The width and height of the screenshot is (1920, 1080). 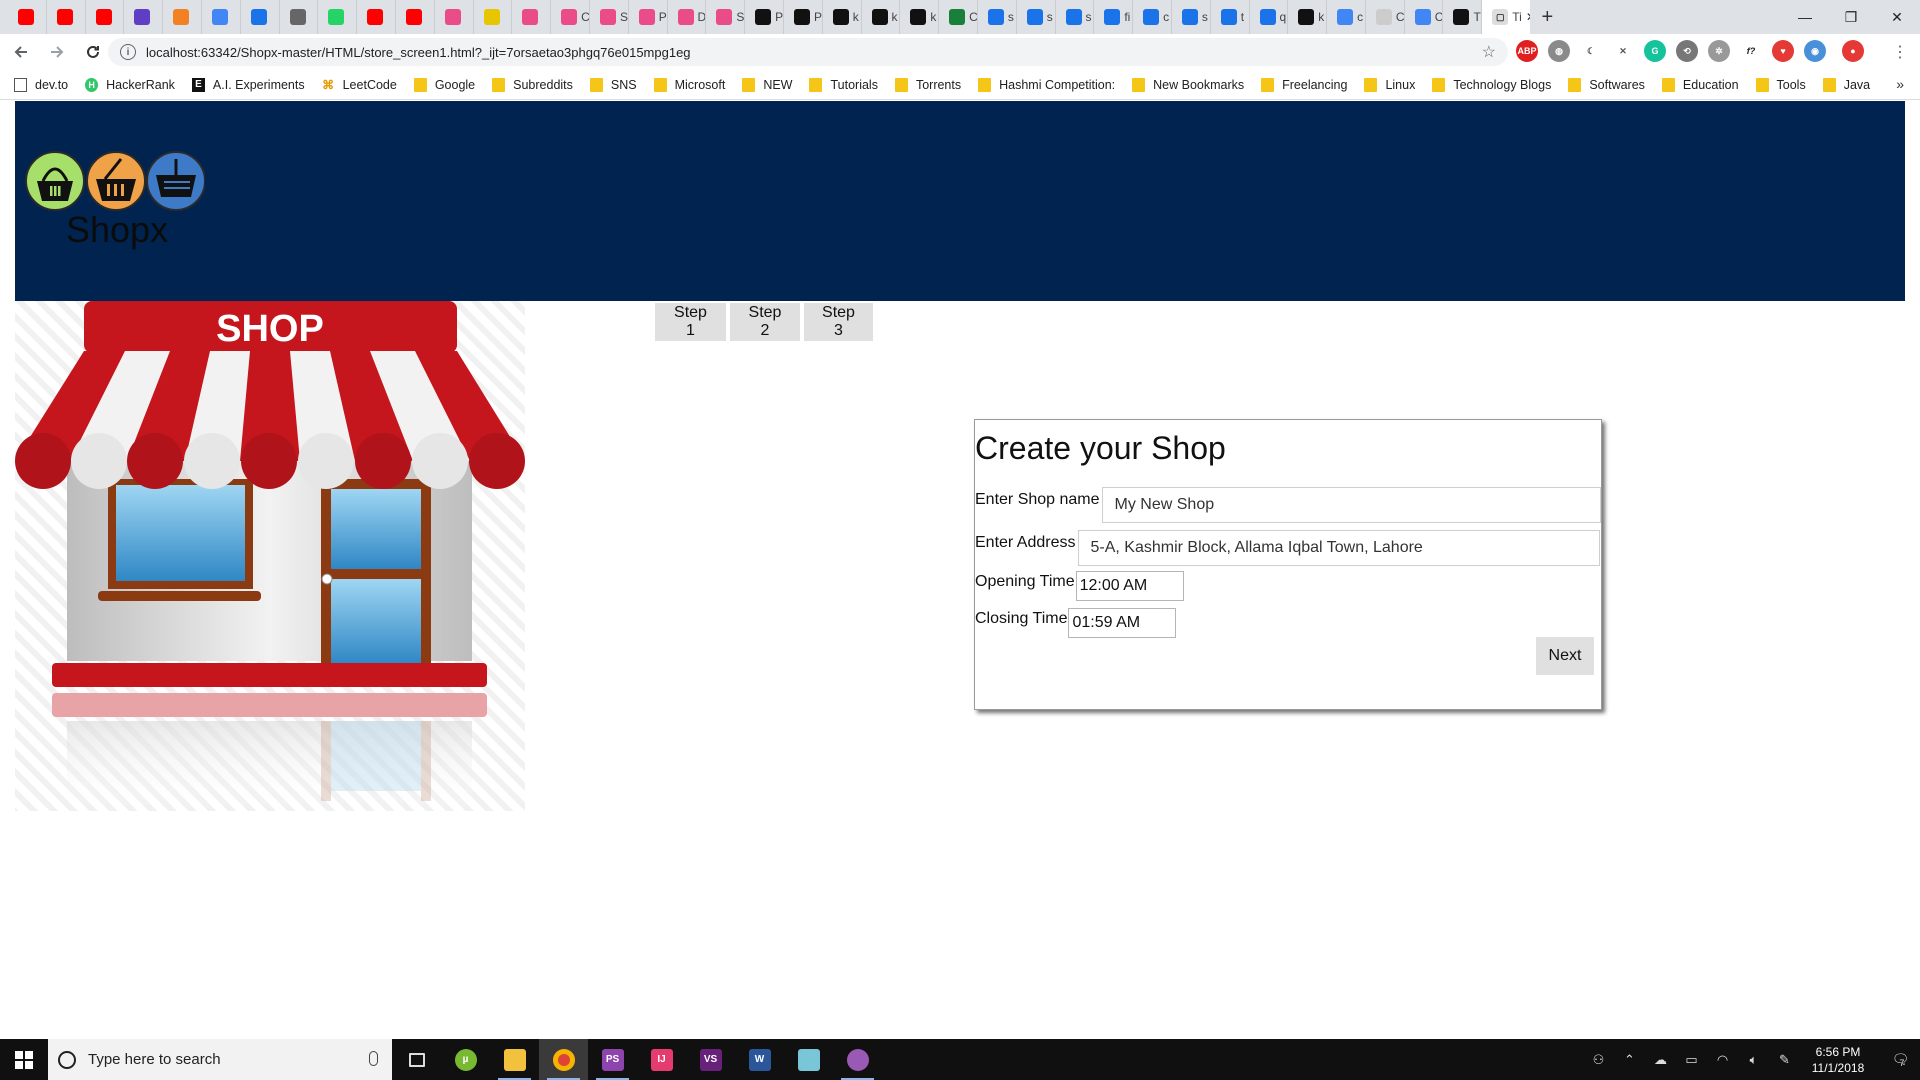 I want to click on info-icon: i, so click(x=128, y=52).